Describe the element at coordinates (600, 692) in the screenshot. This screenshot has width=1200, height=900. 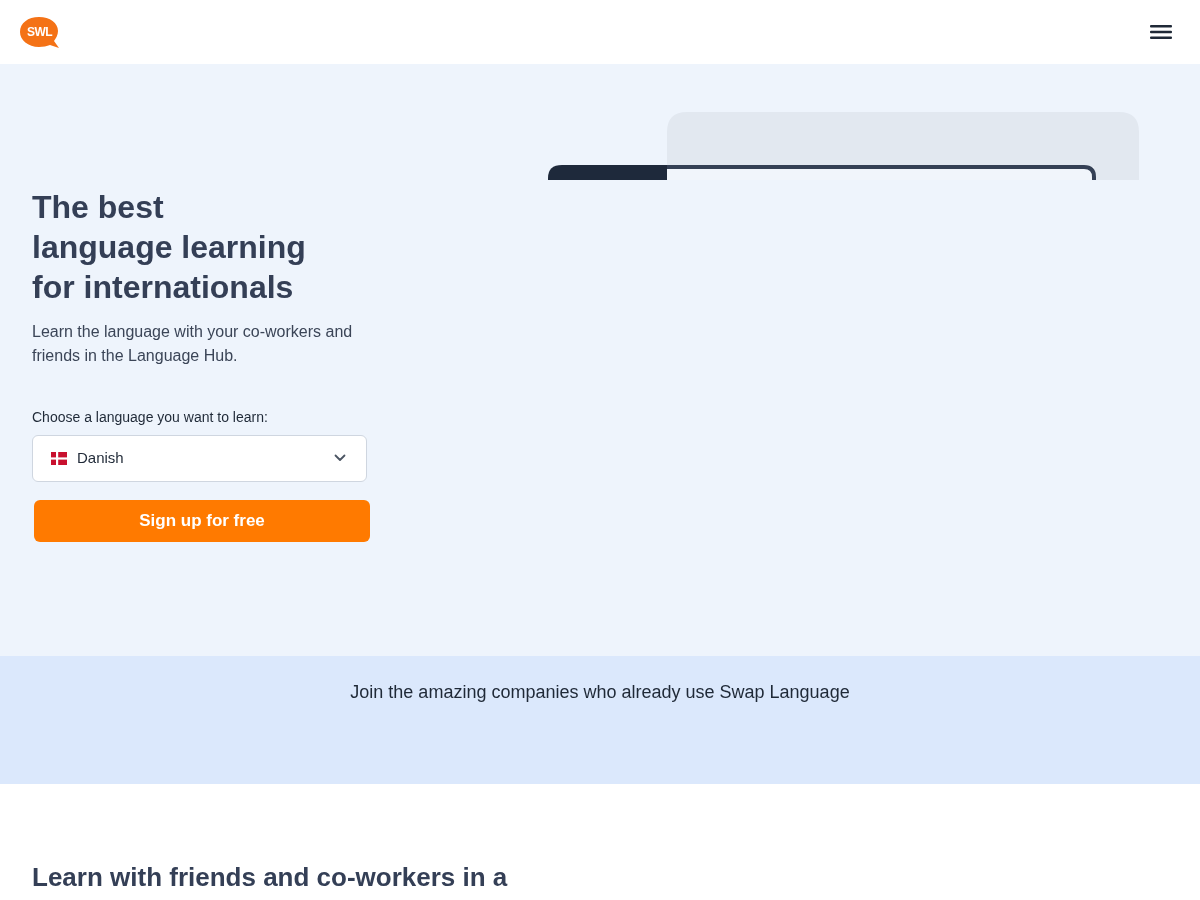
I see `companies-tagline: Join the amazing companies who already use Swap Language` at that location.